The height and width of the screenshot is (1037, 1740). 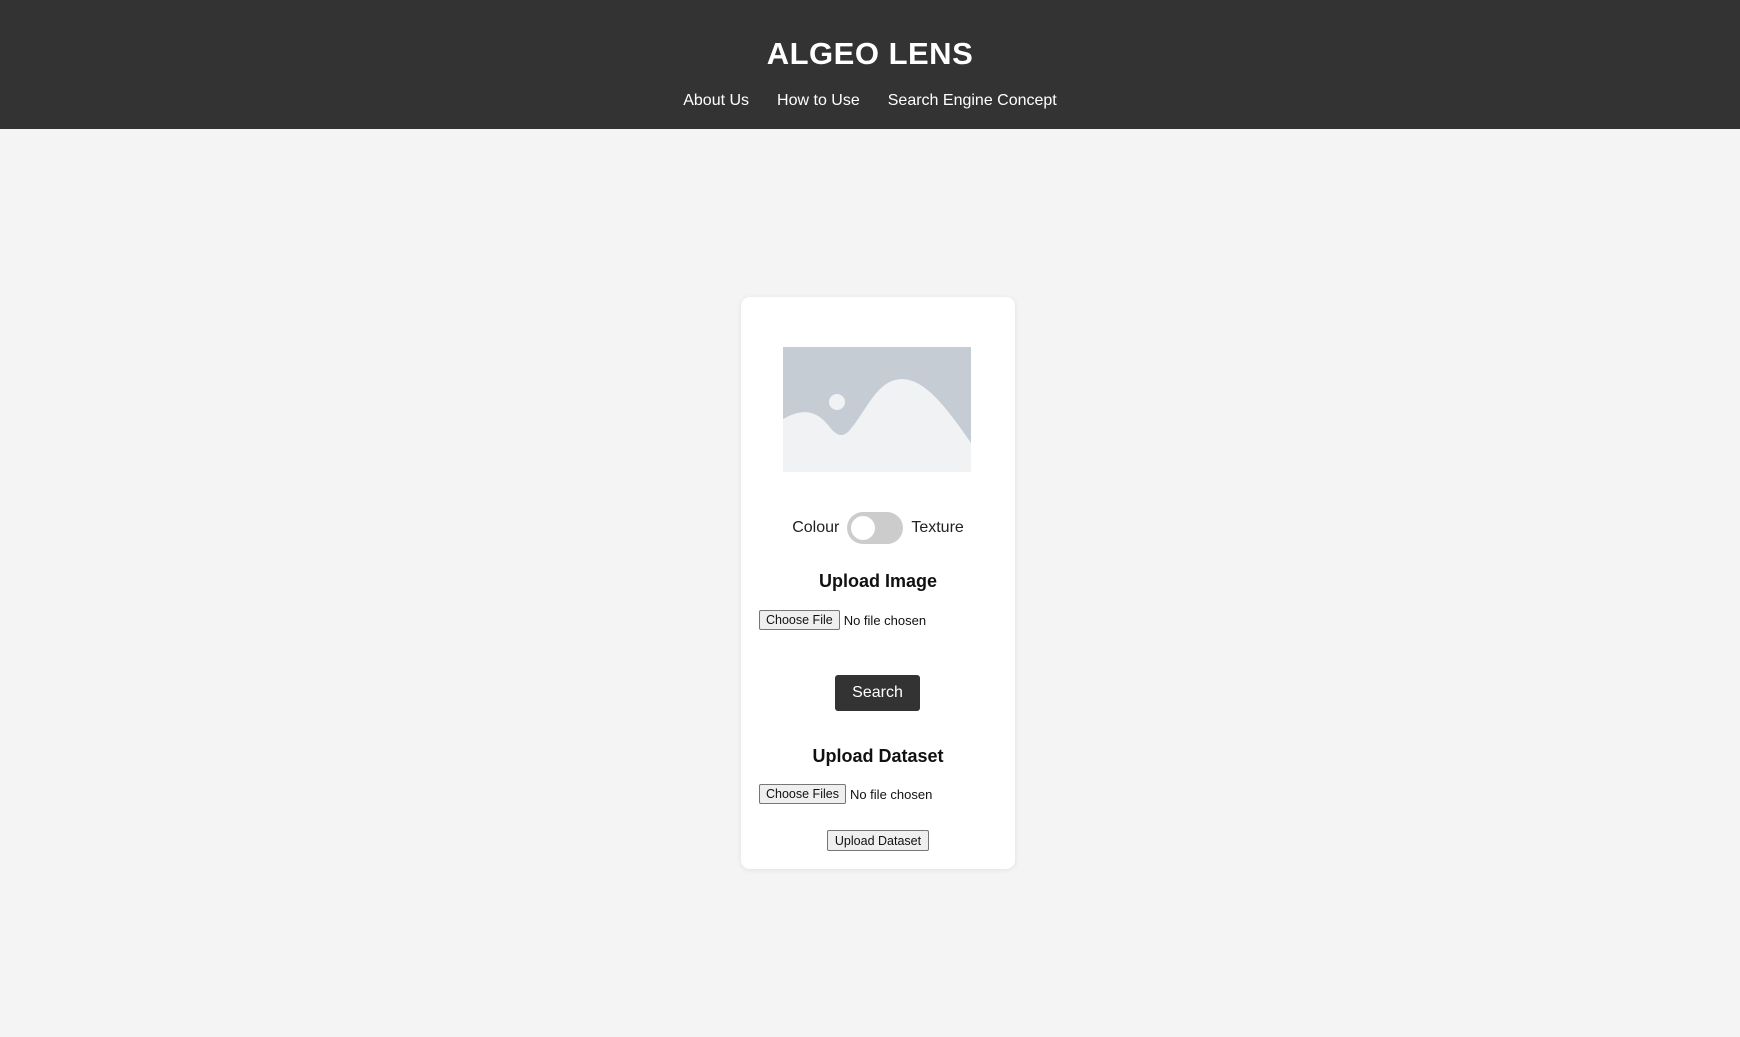 I want to click on upload-image-title: Upload Image, so click(x=878, y=581).